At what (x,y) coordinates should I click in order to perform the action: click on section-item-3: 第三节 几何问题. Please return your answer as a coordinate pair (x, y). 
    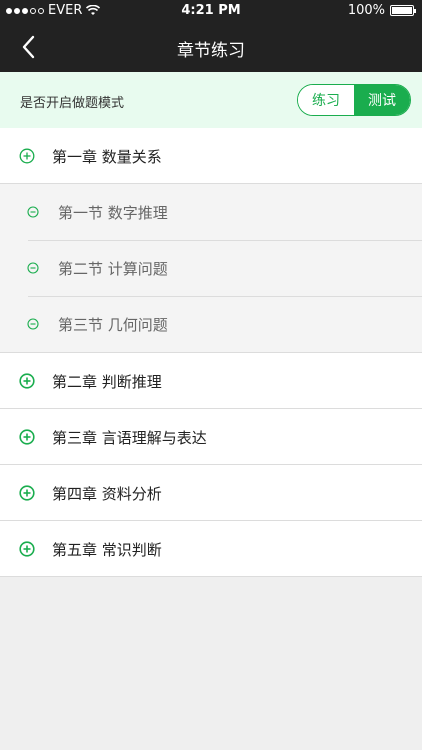
    Looking at the image, I should click on (211, 324).